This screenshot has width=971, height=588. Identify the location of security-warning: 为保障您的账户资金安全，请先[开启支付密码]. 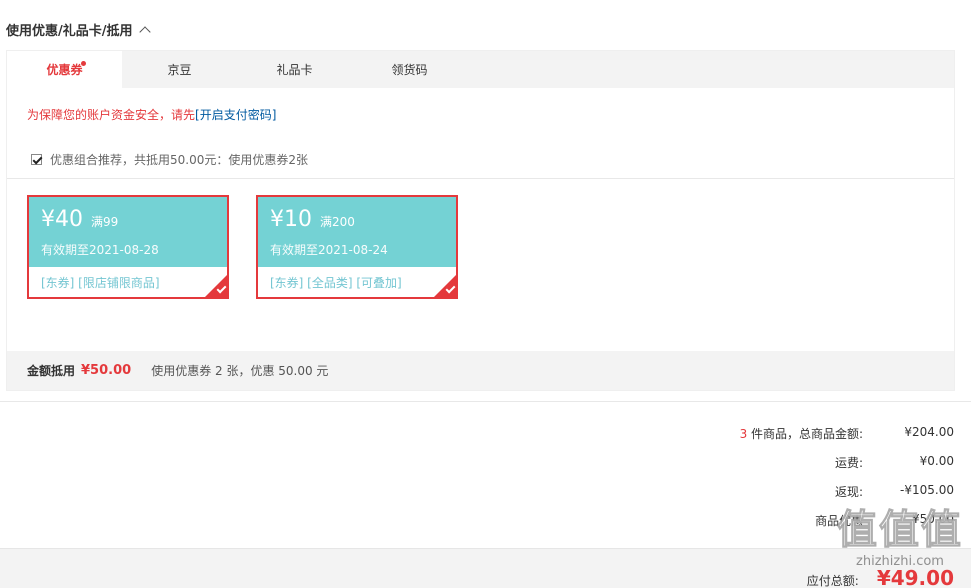
(151, 114).